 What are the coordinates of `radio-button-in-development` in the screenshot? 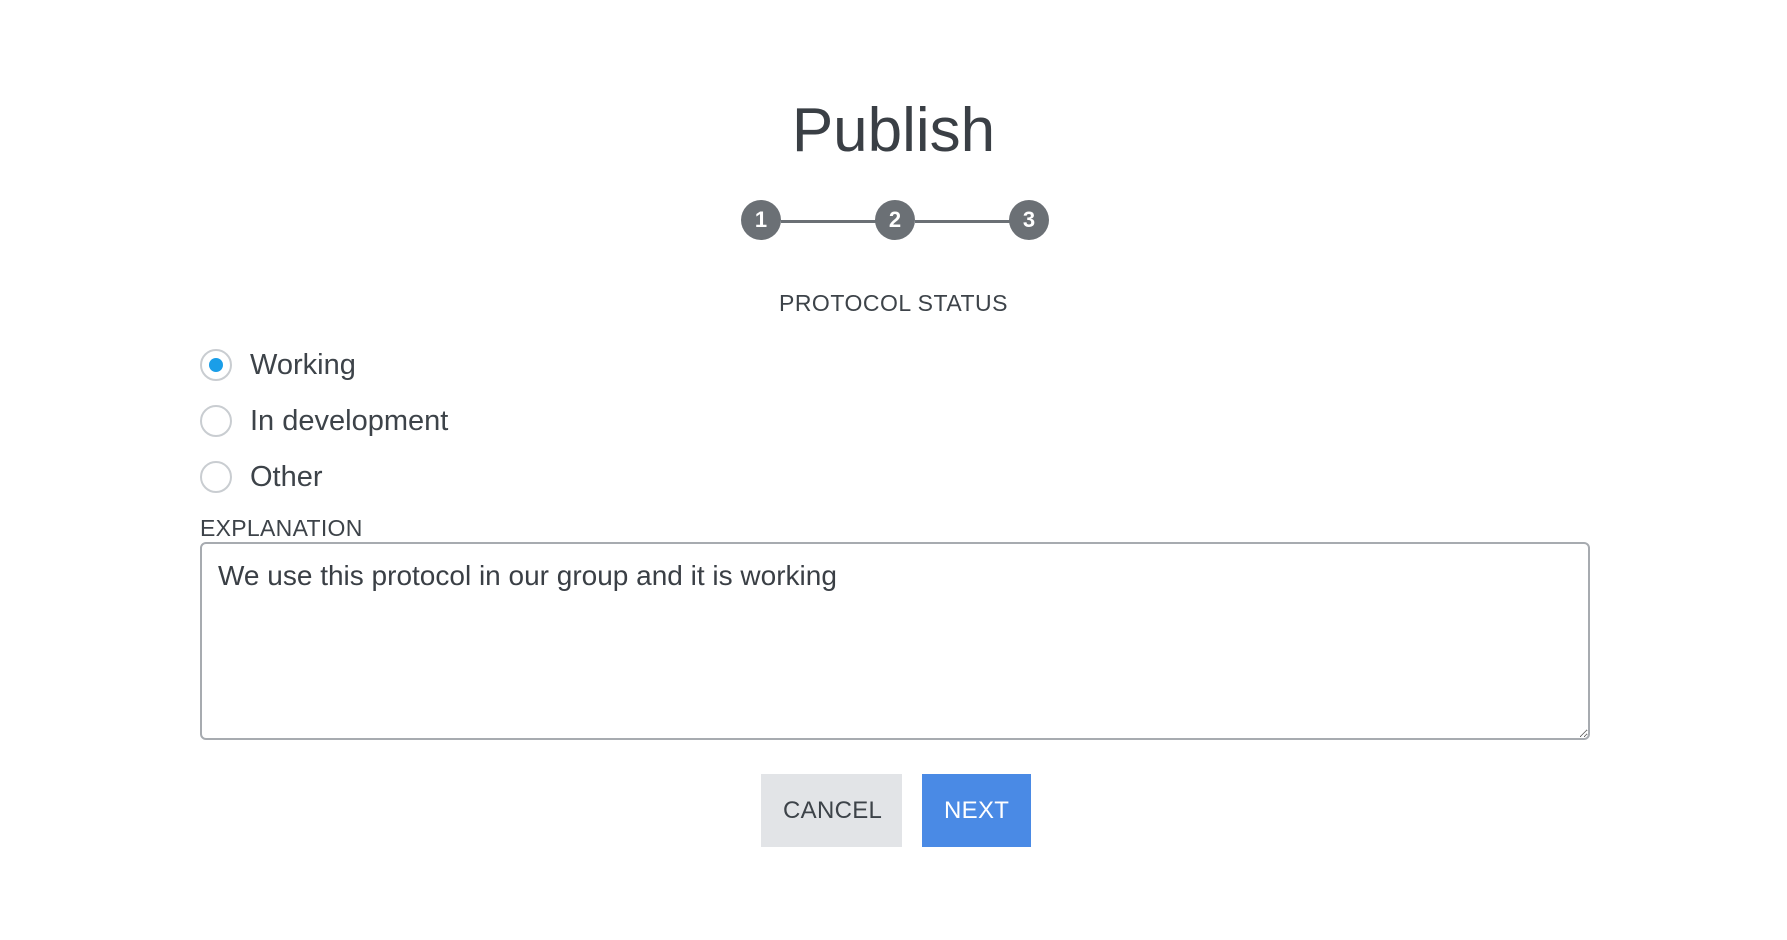 It's located at (216, 421).